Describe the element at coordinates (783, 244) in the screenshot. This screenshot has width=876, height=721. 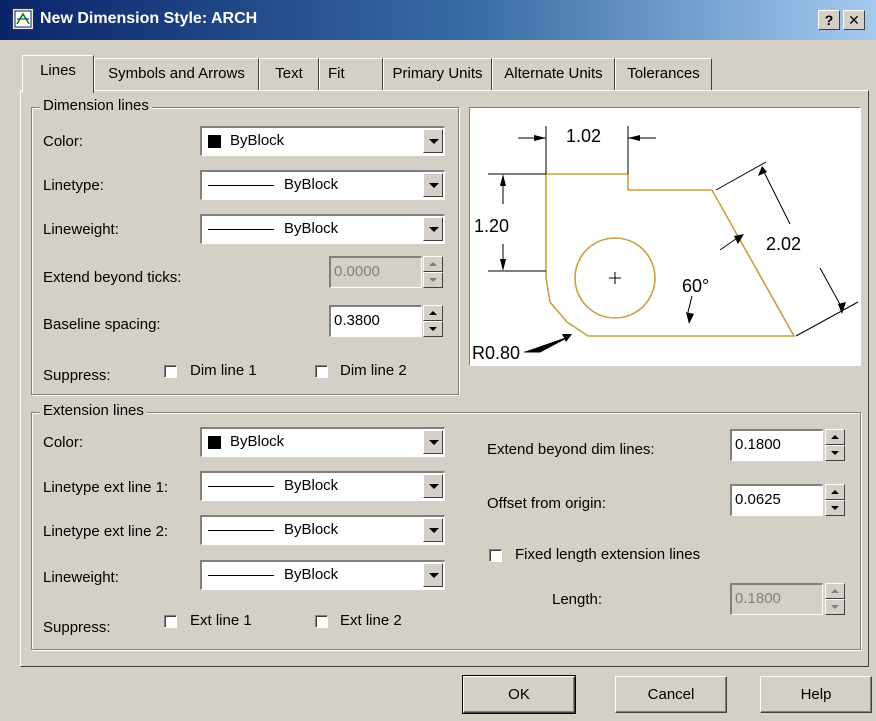
I see `dim-right-text: 2.02` at that location.